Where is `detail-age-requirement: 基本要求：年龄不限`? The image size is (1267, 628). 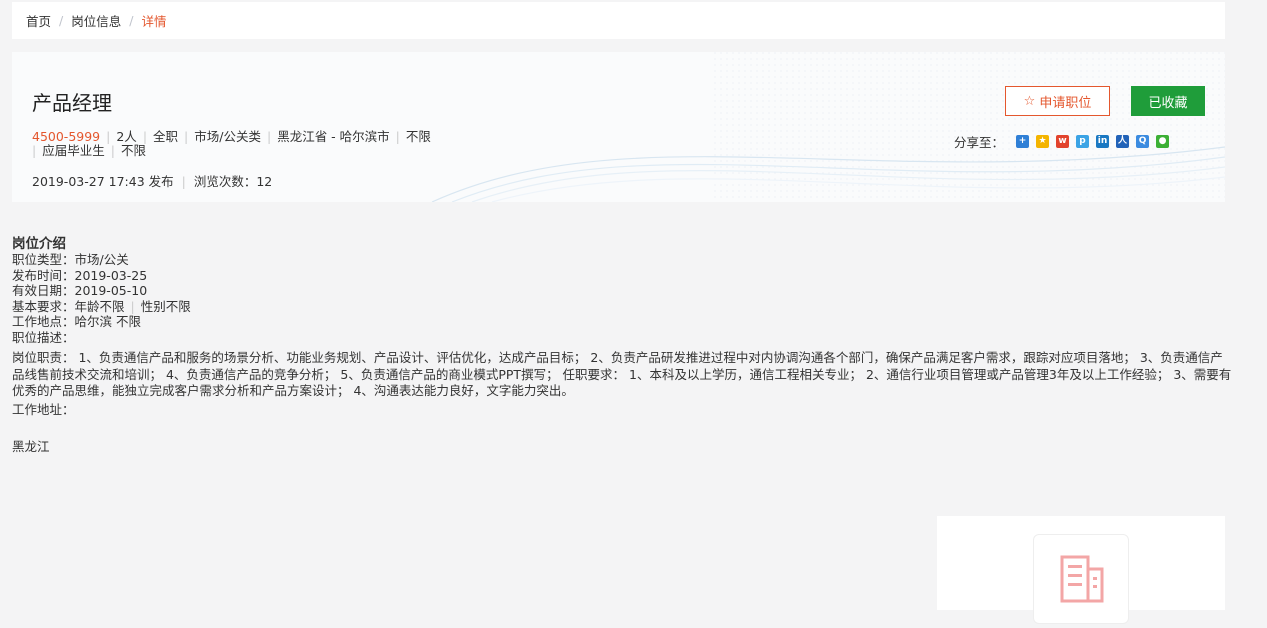 detail-age-requirement: 基本要求：年龄不限 is located at coordinates (68, 306).